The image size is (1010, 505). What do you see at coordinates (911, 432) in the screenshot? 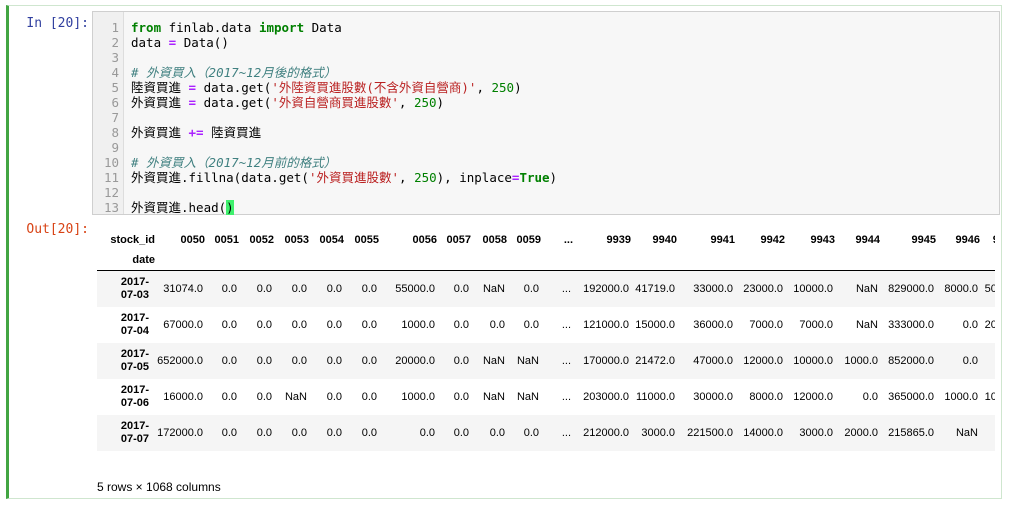
I see `table-cell: 215865.0` at bounding box center [911, 432].